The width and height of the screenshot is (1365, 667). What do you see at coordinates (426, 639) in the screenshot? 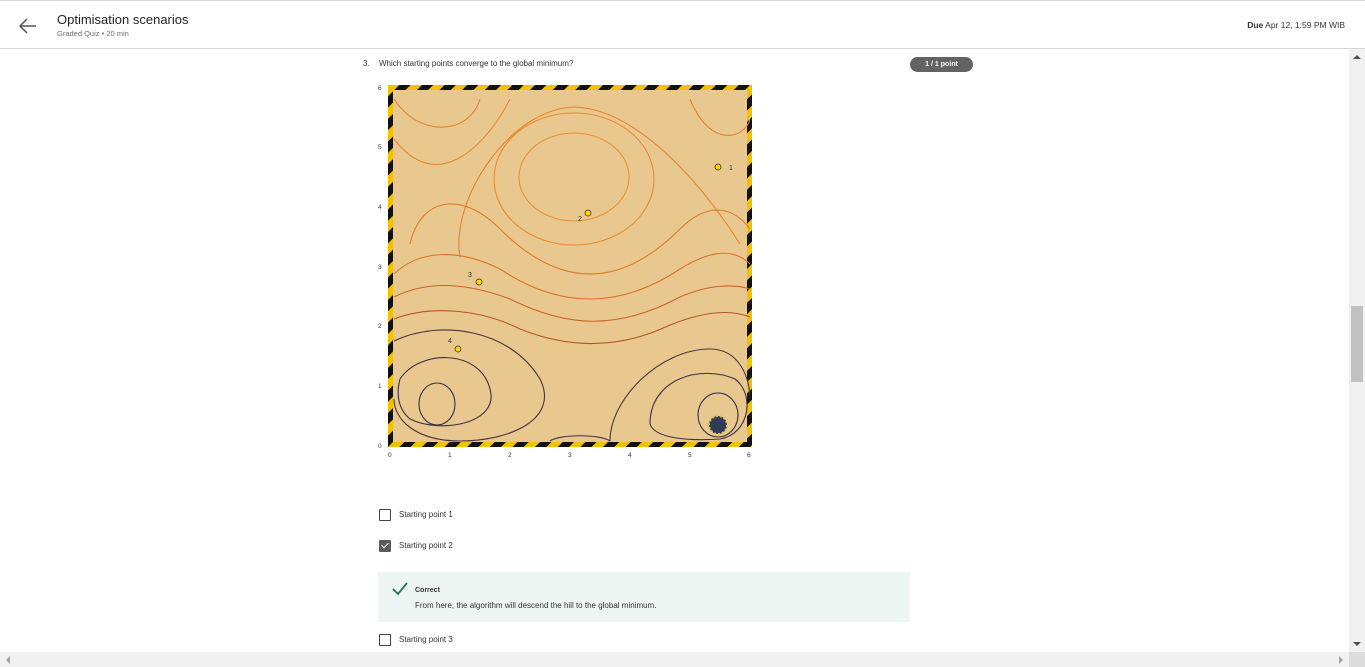
I see `option-label: Starting point 3` at bounding box center [426, 639].